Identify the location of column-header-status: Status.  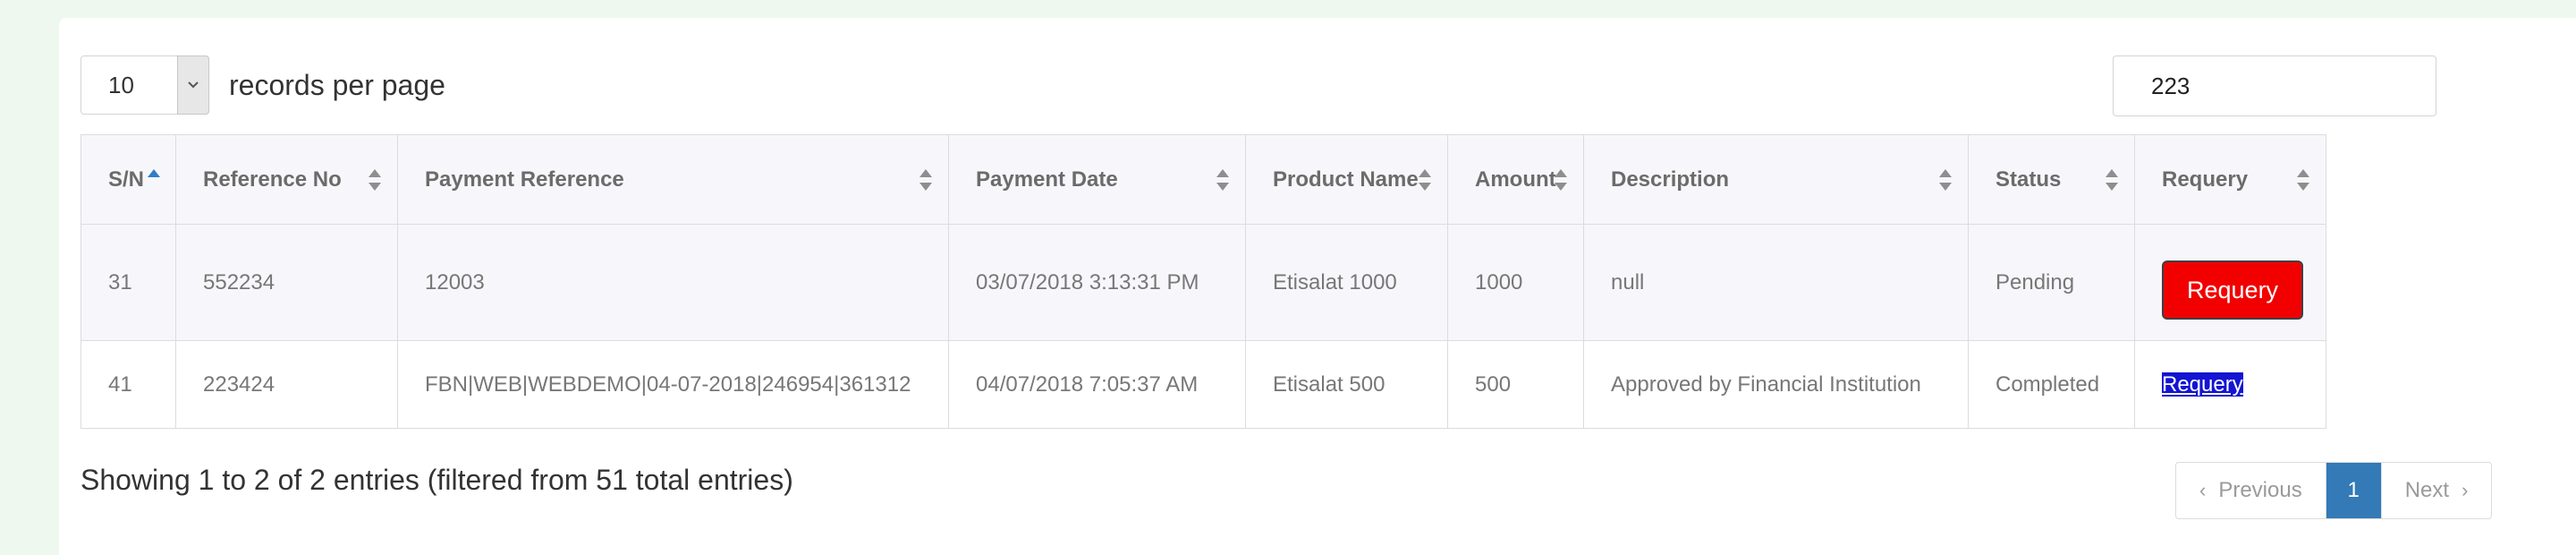
(2051, 179).